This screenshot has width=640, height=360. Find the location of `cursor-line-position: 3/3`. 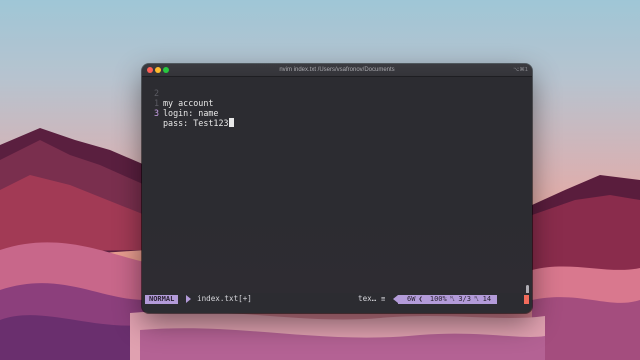

cursor-line-position: 3/3 is located at coordinates (464, 299).